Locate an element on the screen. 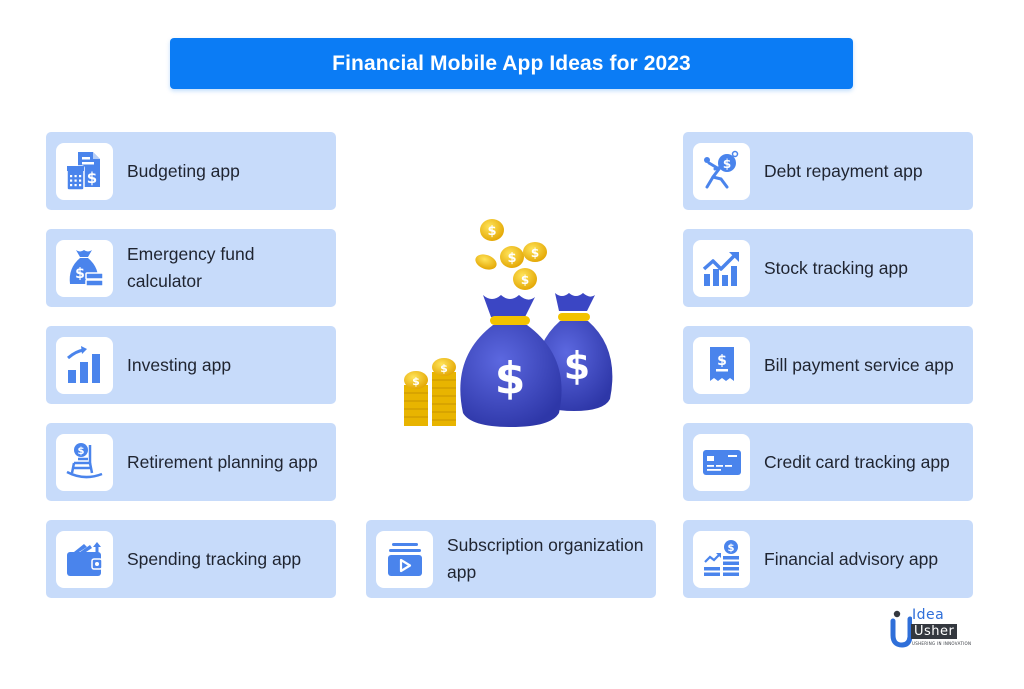  card-retirement-planning-app: $ Retirement planning app is located at coordinates (191, 462).